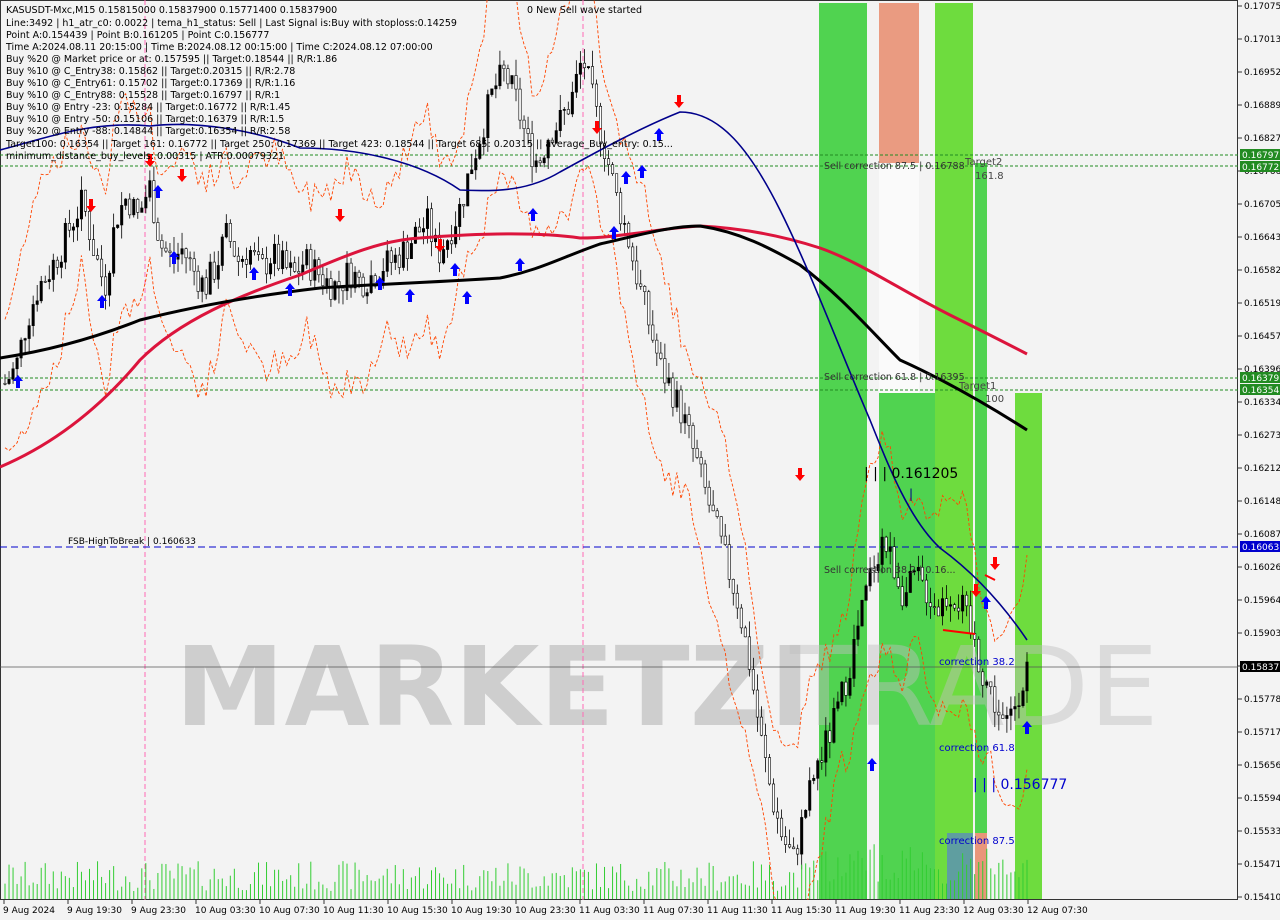 The image size is (1280, 924). Describe the element at coordinates (801, 911) in the screenshot. I see `x-tick-label: 11 Aug 15:30` at that location.